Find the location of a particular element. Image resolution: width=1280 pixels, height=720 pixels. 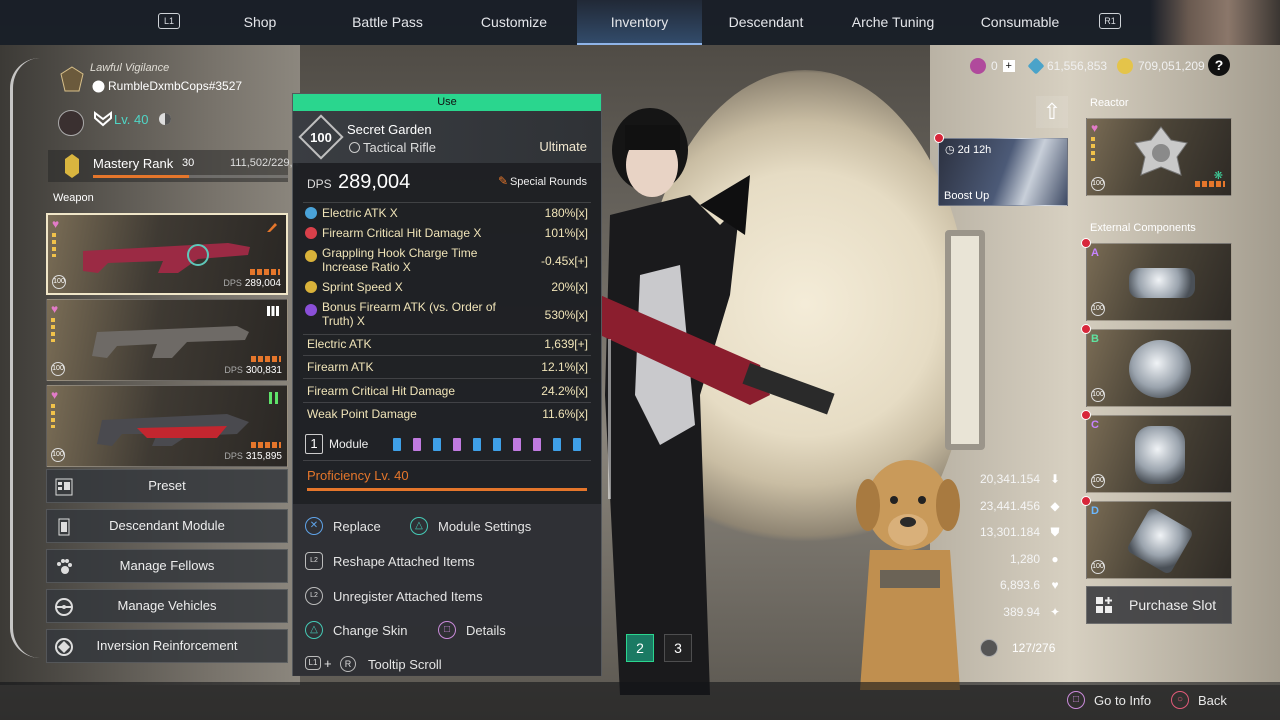

weapon-slot-3: ♥ 100 DPS 315,895 is located at coordinates (167, 426).